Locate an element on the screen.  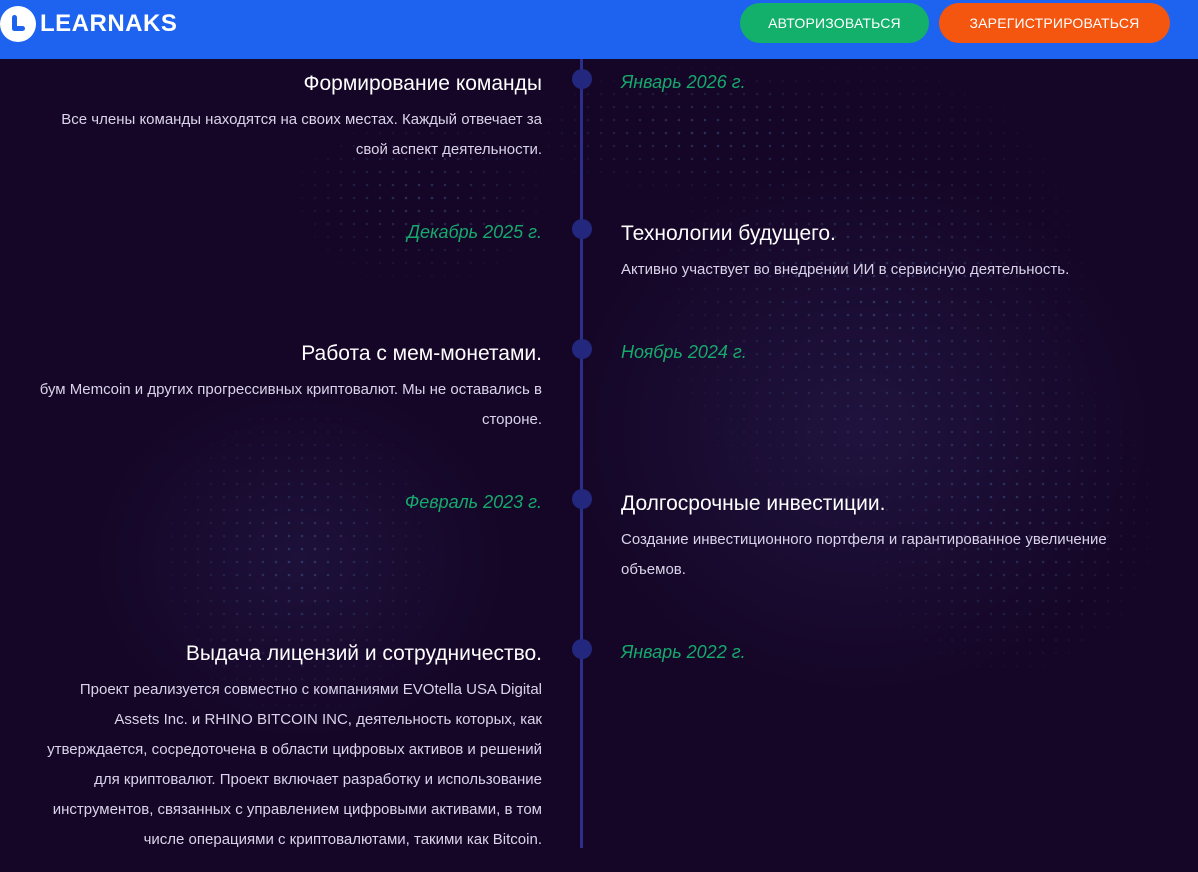
logo-icon is located at coordinates (18, 24).